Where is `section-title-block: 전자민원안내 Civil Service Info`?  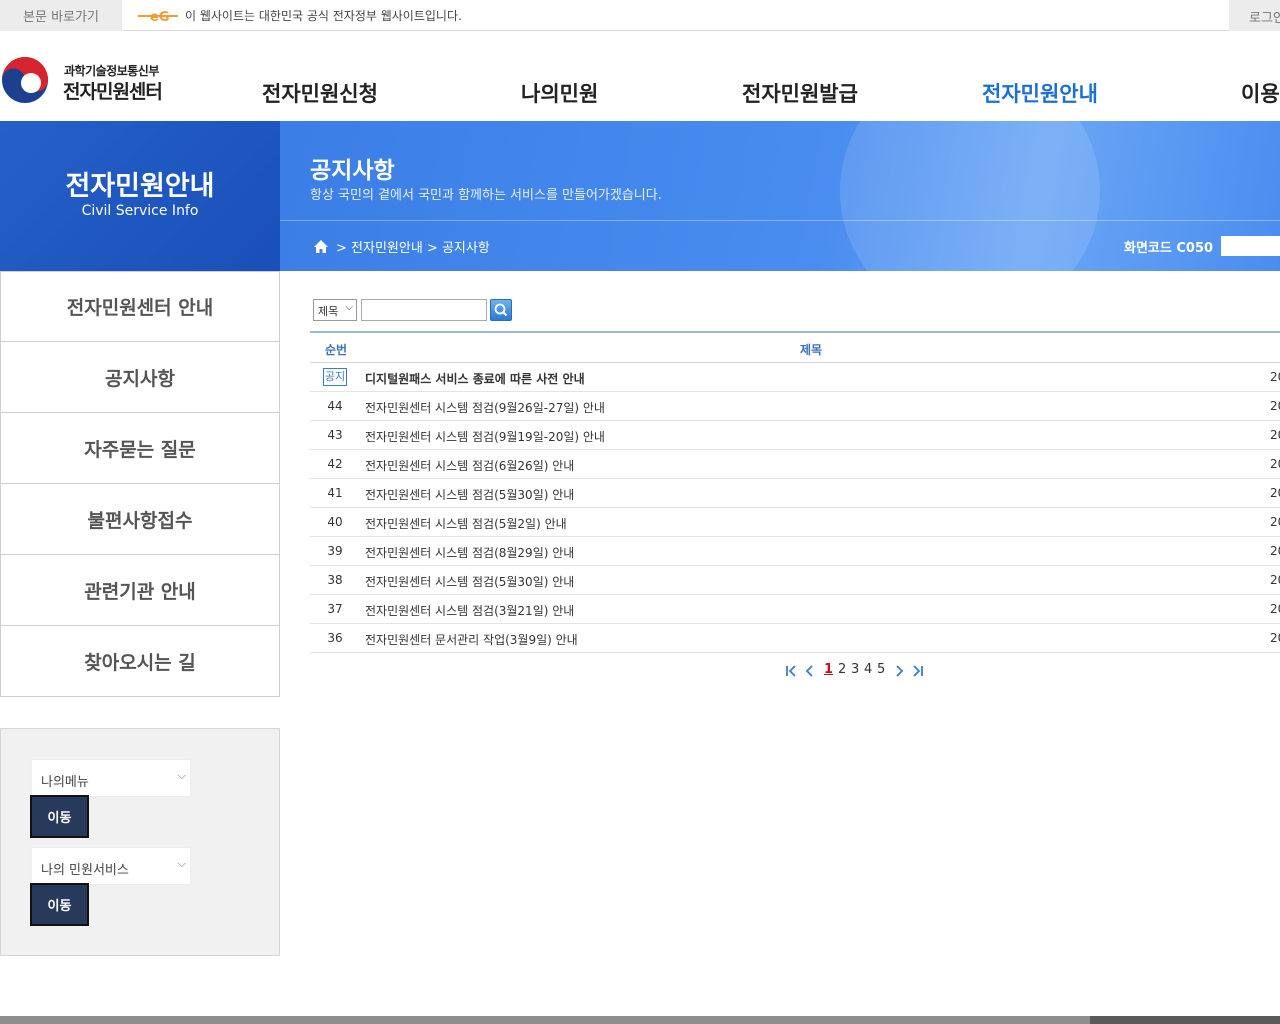
section-title-block: 전자민원안내 Civil Service Info is located at coordinates (140, 196).